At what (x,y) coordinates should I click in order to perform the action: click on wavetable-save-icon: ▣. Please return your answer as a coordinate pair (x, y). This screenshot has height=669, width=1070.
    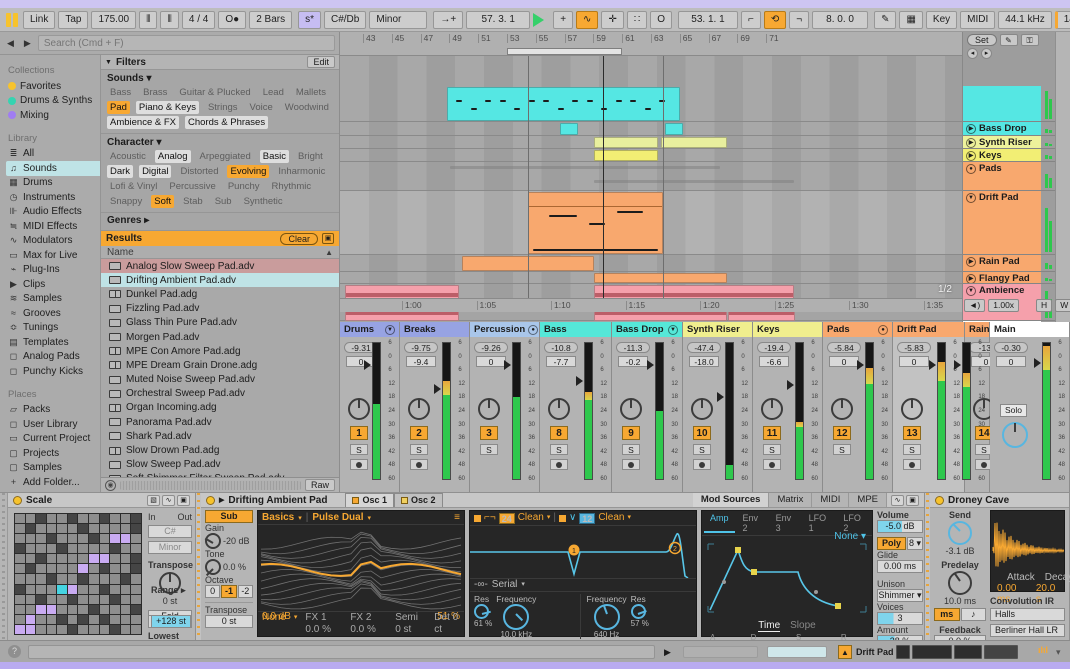
    Looking at the image, I should click on (912, 500).